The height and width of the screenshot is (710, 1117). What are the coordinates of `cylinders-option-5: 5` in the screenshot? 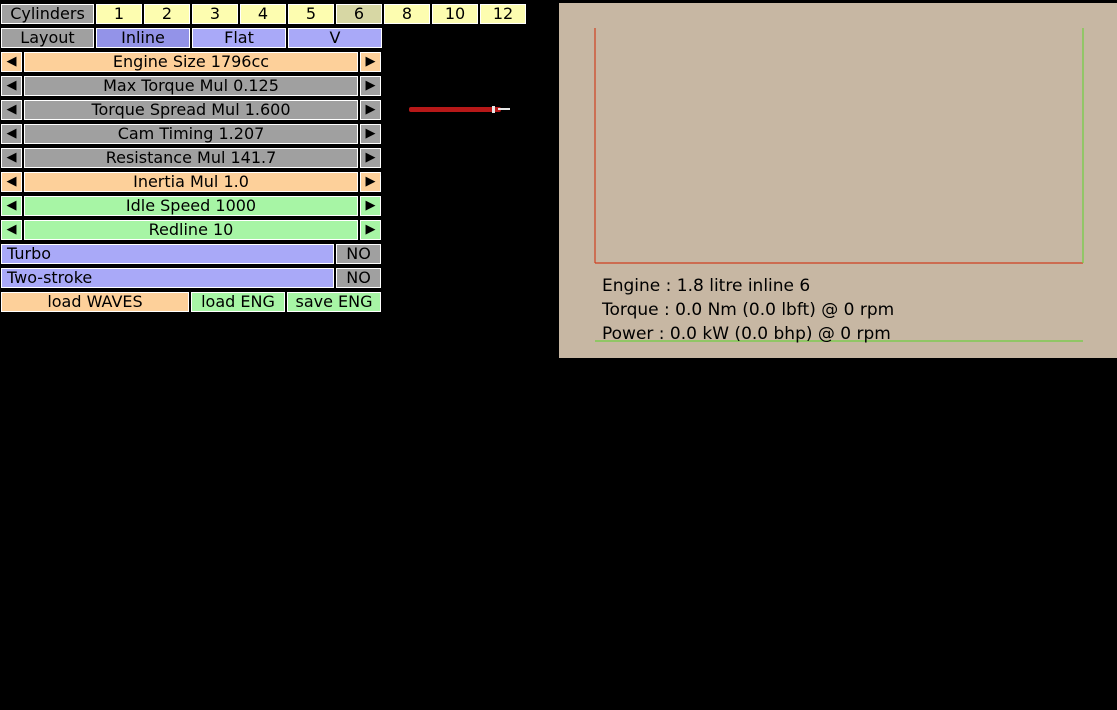 It's located at (311, 14).